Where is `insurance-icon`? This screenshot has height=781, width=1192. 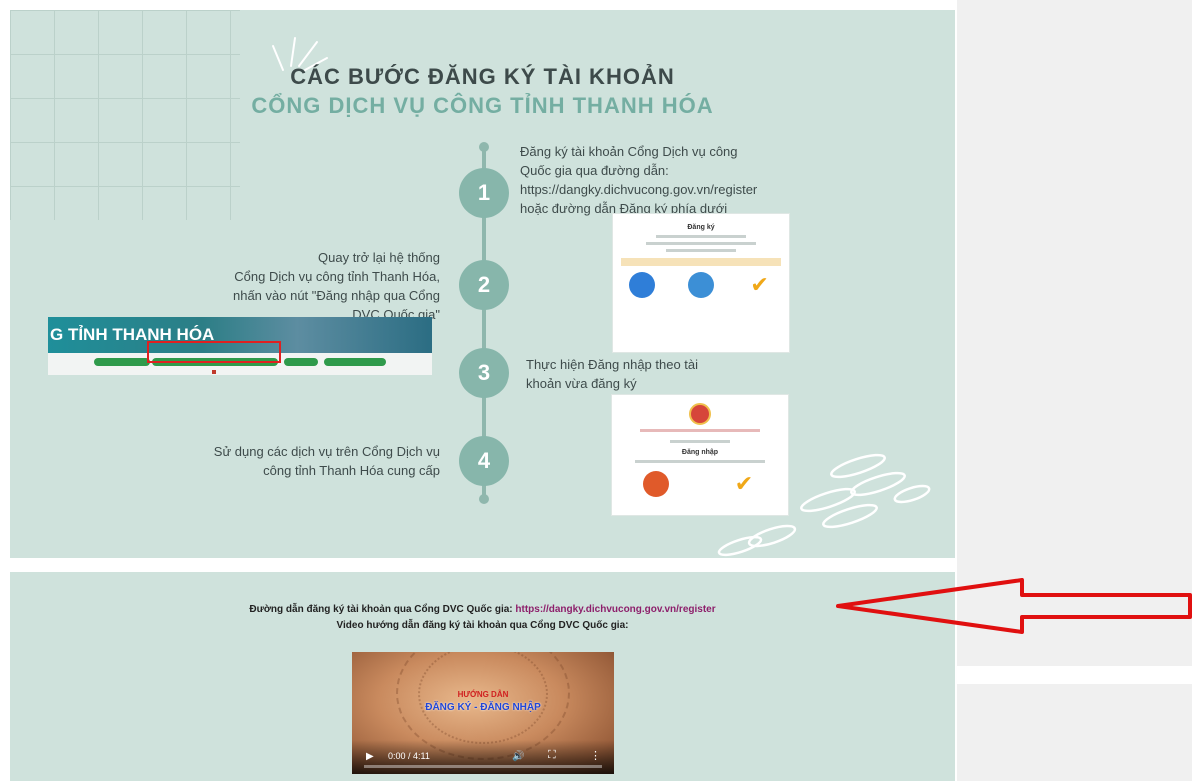 insurance-icon is located at coordinates (700, 285).